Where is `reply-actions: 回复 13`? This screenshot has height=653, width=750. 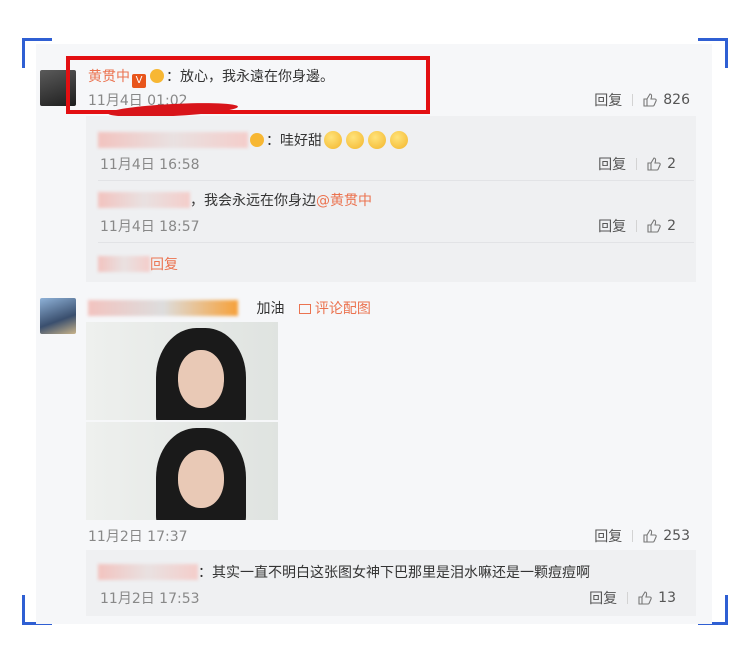 reply-actions: 回复 13 is located at coordinates (632, 598).